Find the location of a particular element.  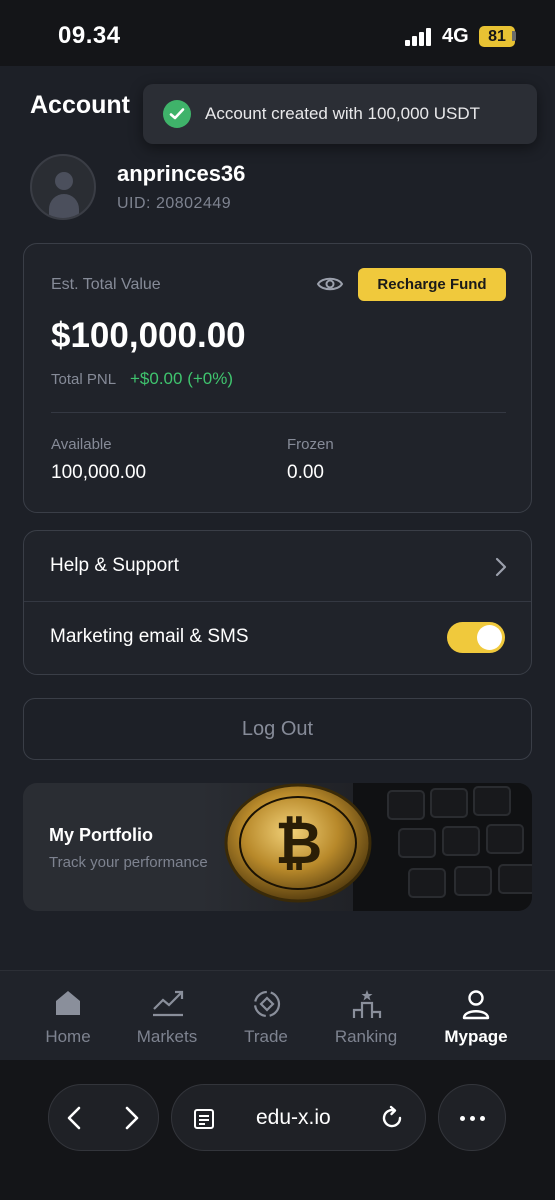

total-value: $100,000.00 is located at coordinates (148, 335).